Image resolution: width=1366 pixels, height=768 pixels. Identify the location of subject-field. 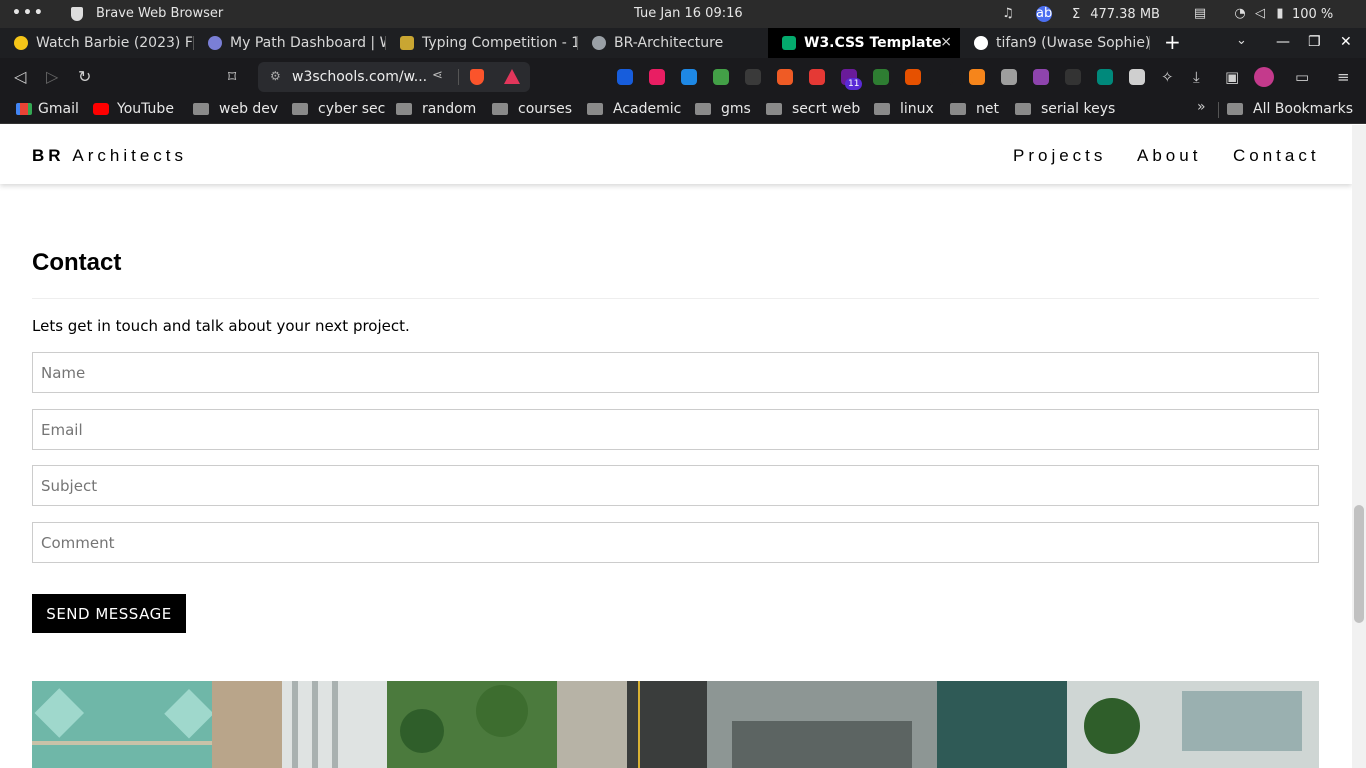
(675, 485).